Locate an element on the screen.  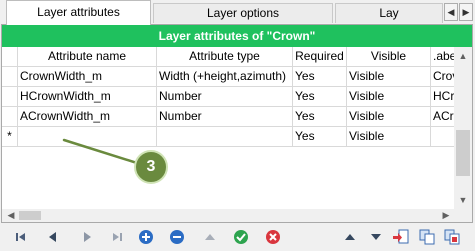
copy-button is located at coordinates (427, 237).